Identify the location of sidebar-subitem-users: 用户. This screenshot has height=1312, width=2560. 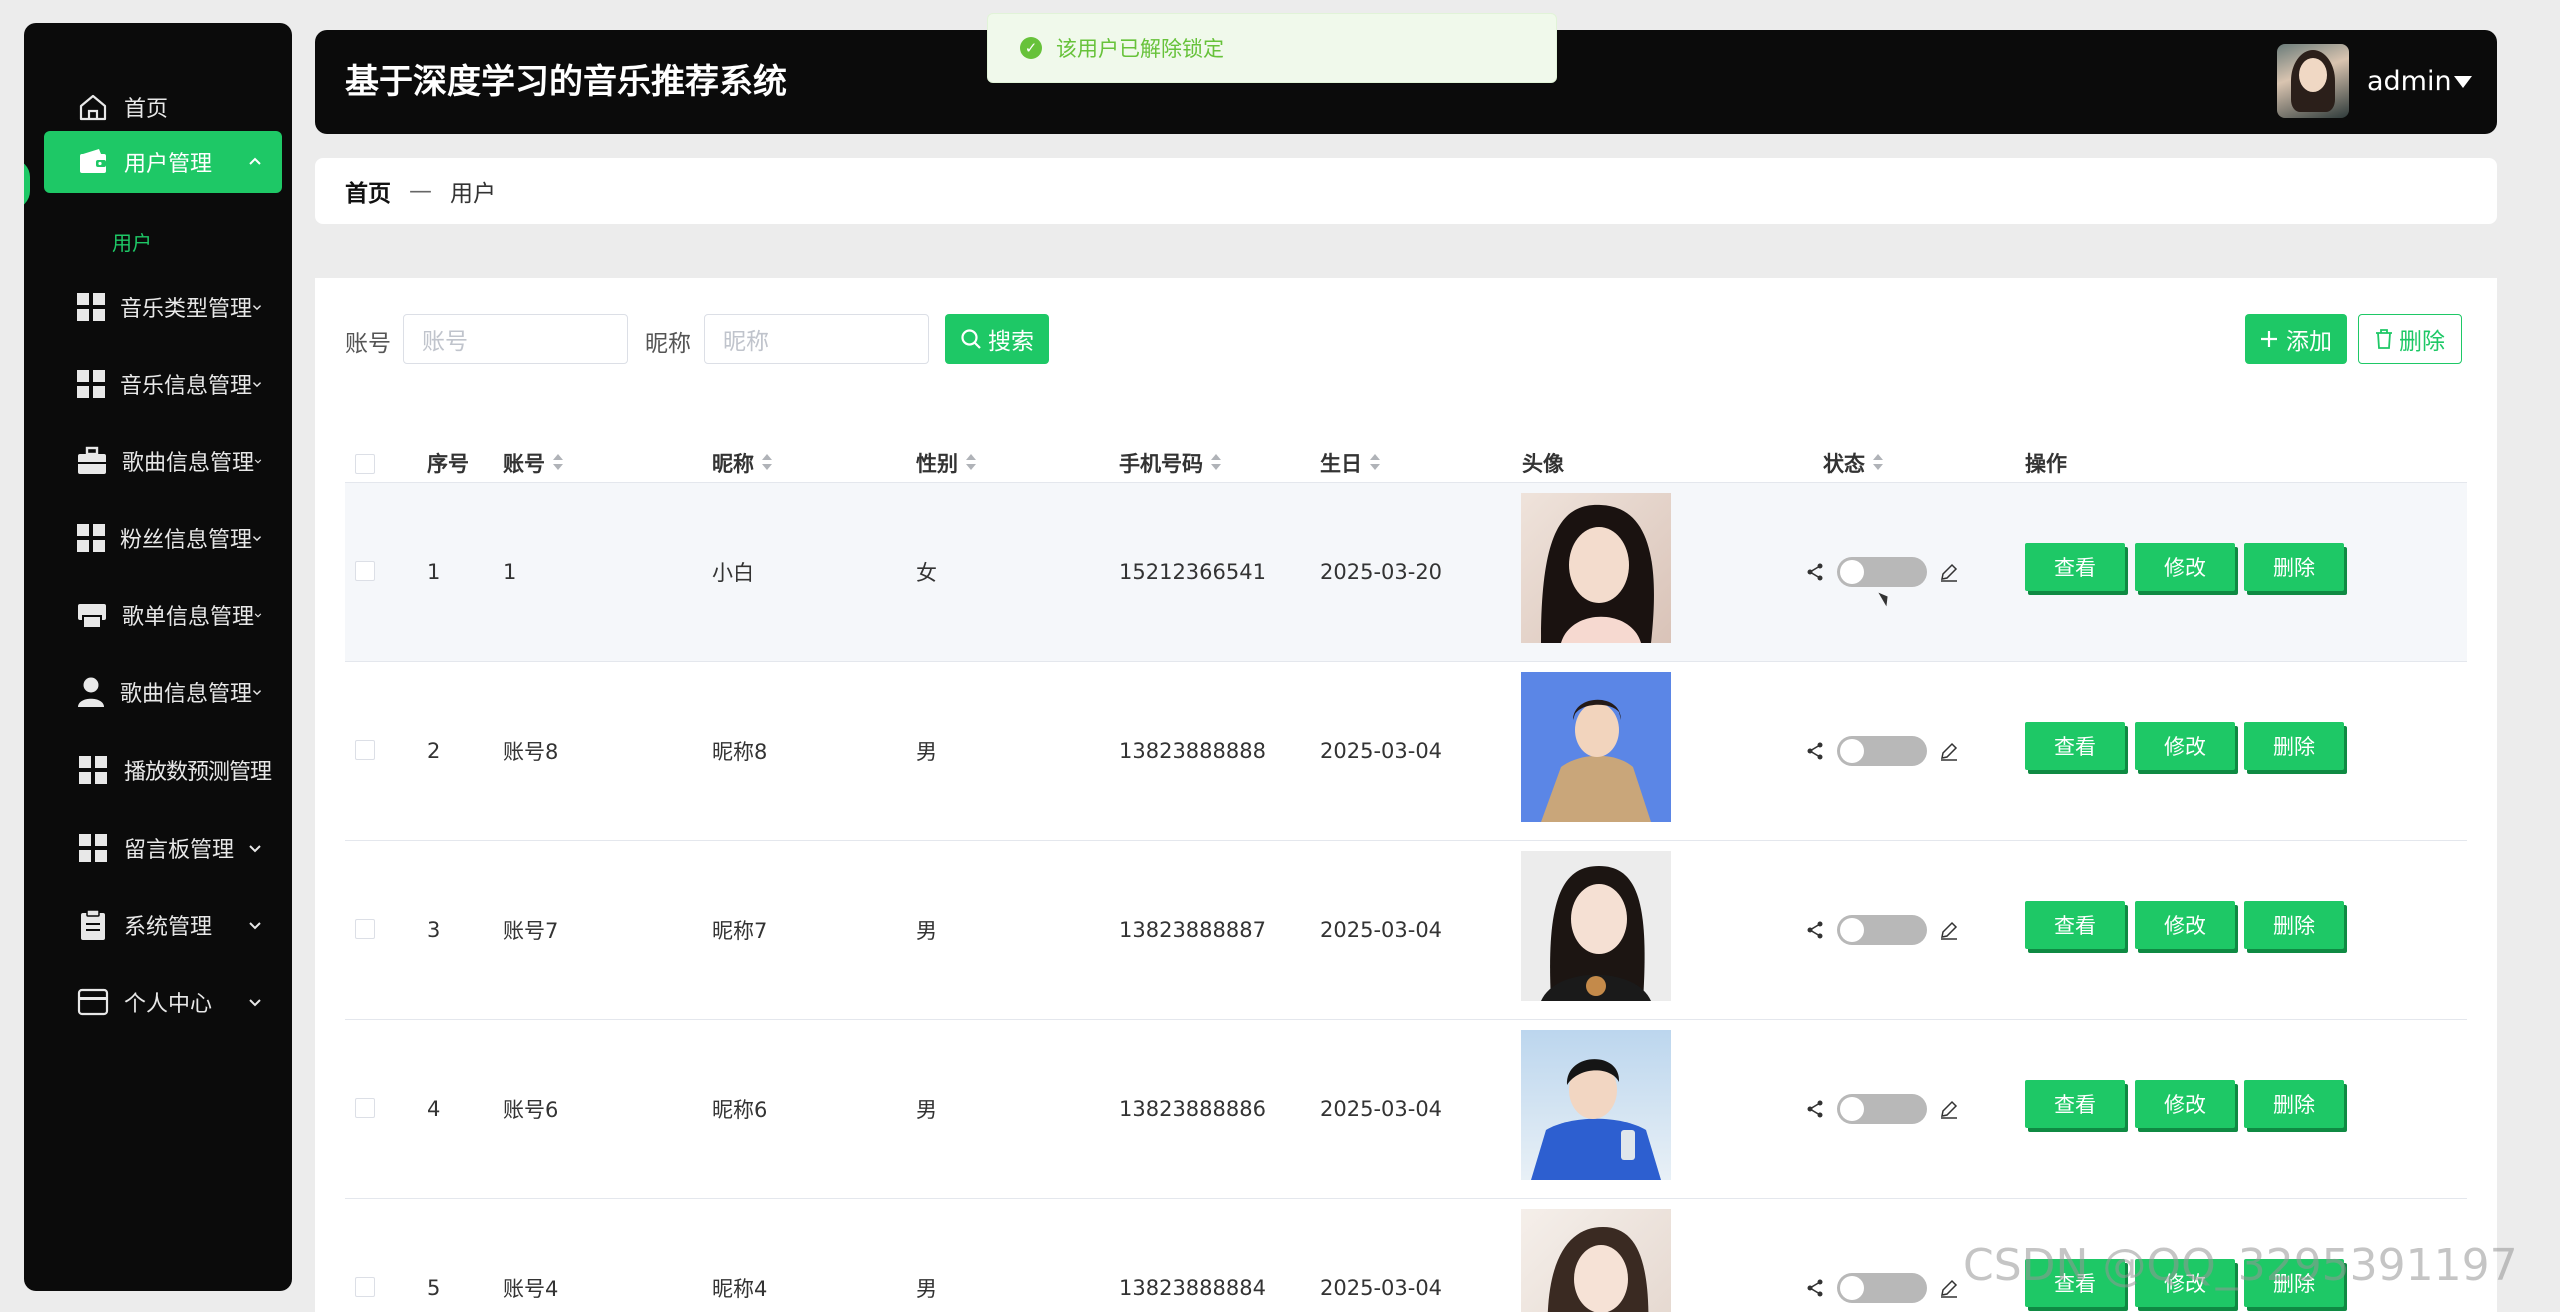
(132, 241).